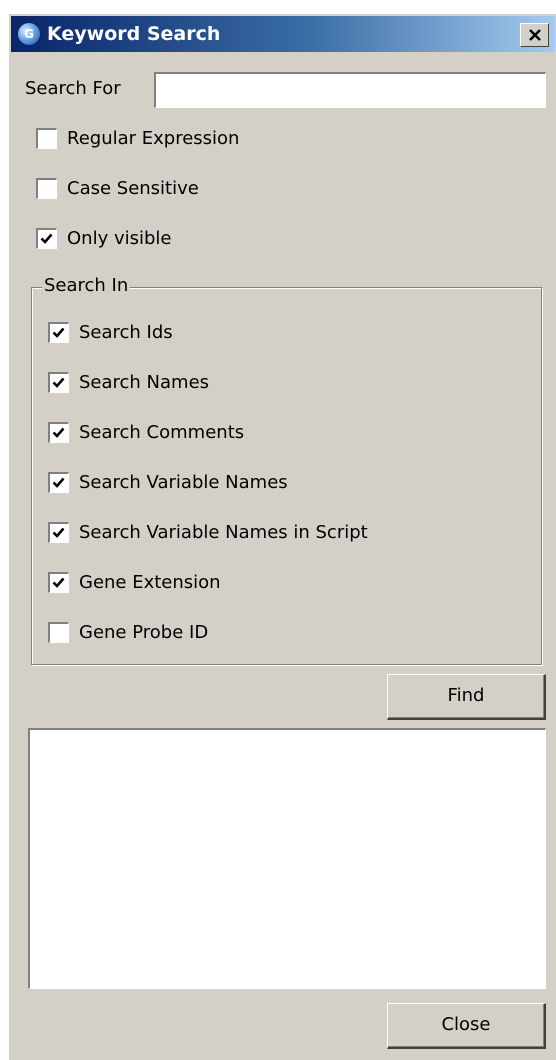  What do you see at coordinates (283, 34) in the screenshot?
I see `title-bar: G Keyword Search` at bounding box center [283, 34].